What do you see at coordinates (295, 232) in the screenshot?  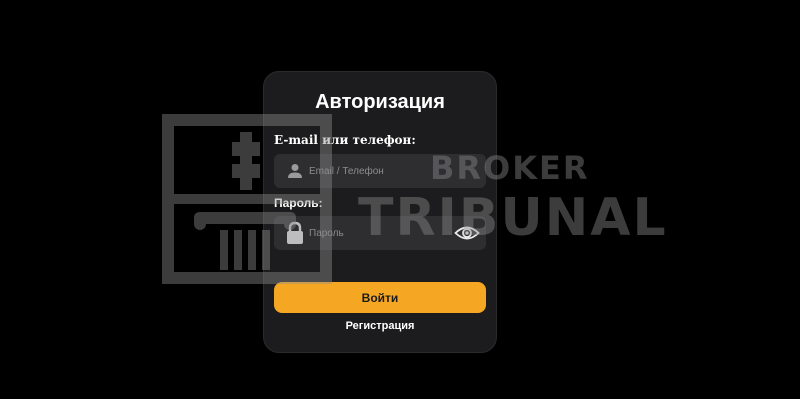 I see `lock-icon` at bounding box center [295, 232].